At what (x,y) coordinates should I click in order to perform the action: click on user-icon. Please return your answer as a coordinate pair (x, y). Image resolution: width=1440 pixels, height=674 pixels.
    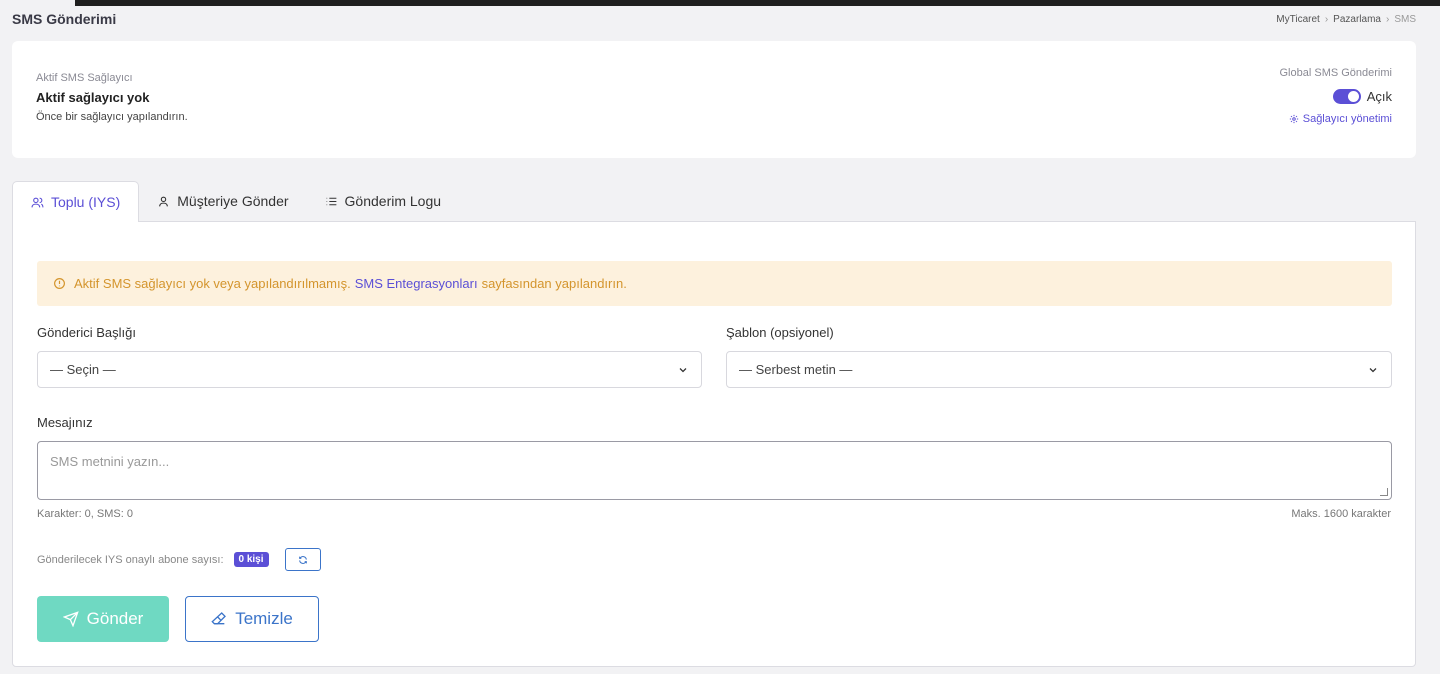
    Looking at the image, I should click on (164, 201).